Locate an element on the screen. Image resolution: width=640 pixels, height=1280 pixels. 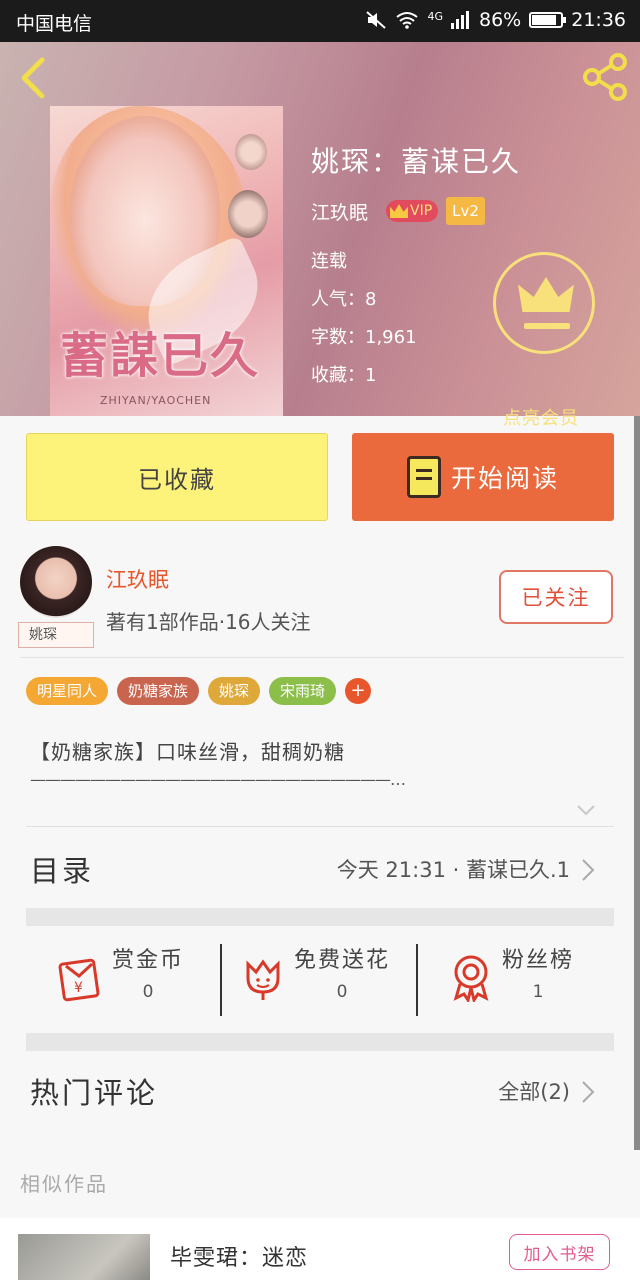
stat-title: 免费送花 is located at coordinates (342, 960).